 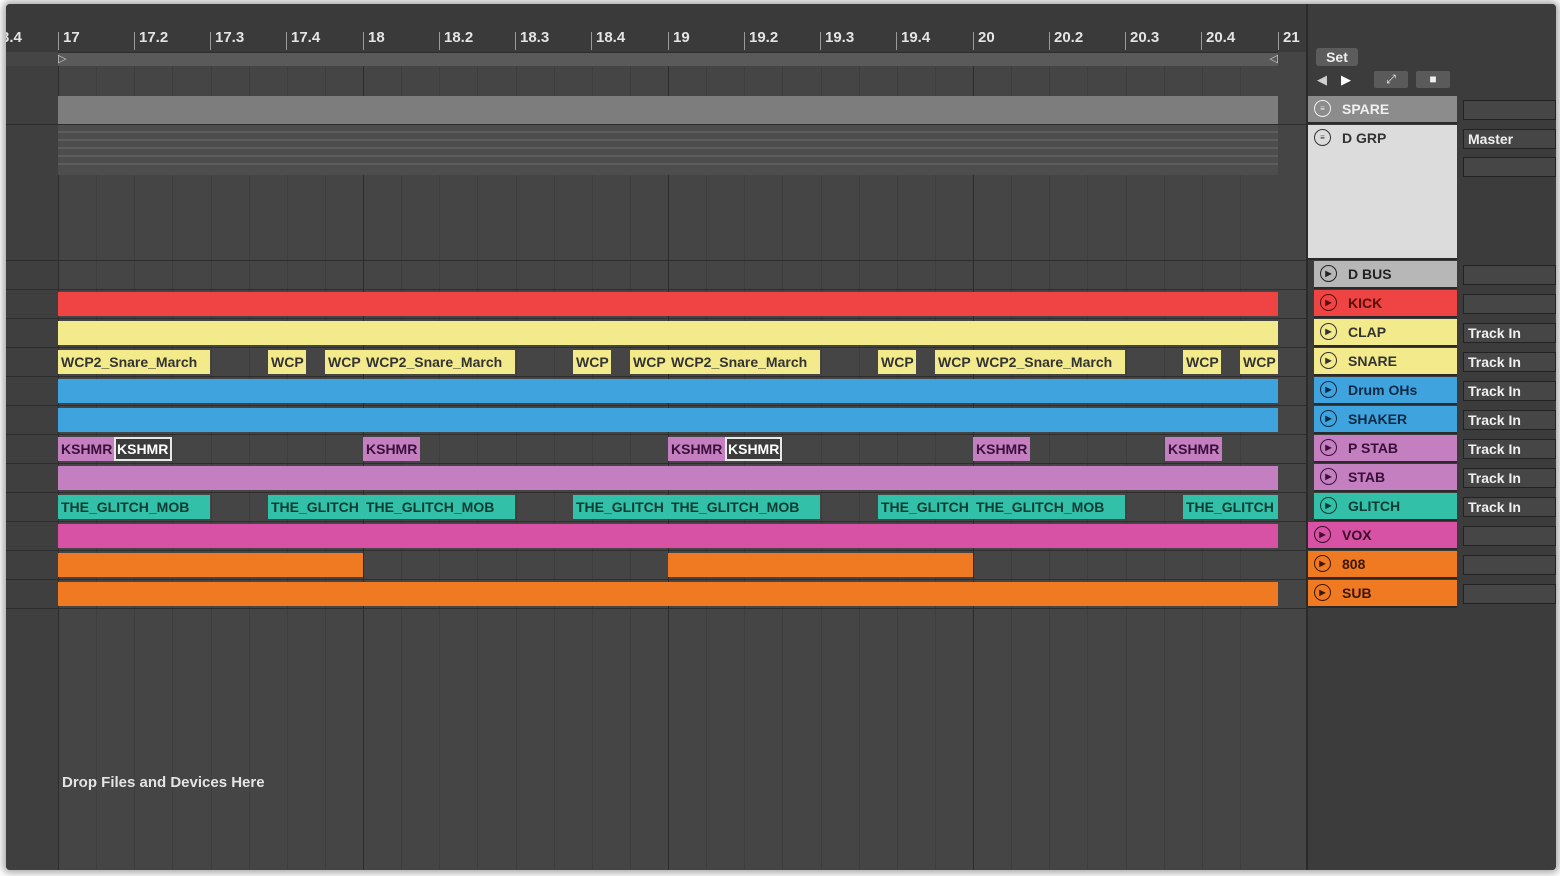 I want to click on track-header-808: ▶ 808, so click(x=1382, y=565).